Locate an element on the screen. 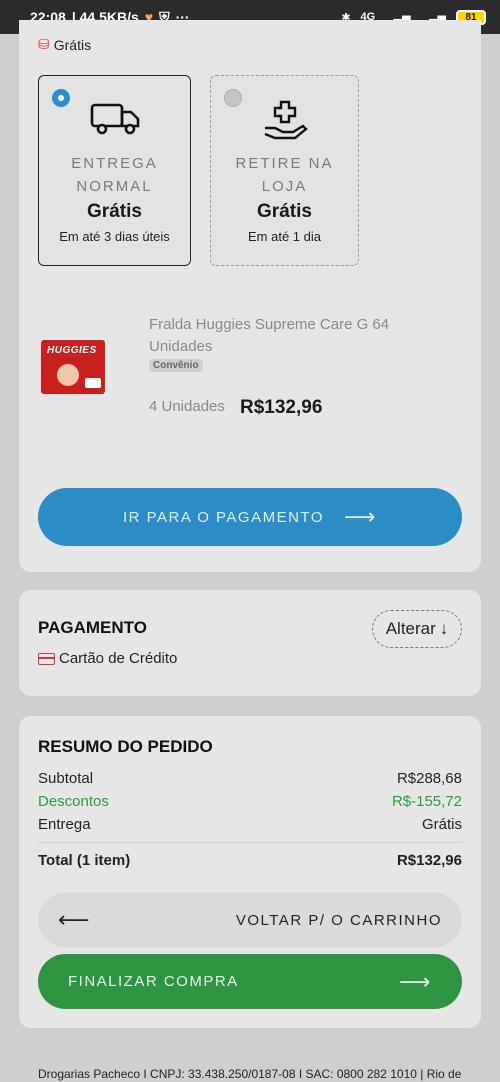 Image resolution: width=500 pixels, height=1082 pixels. payment-title: PAGAMENTO is located at coordinates (92, 627).